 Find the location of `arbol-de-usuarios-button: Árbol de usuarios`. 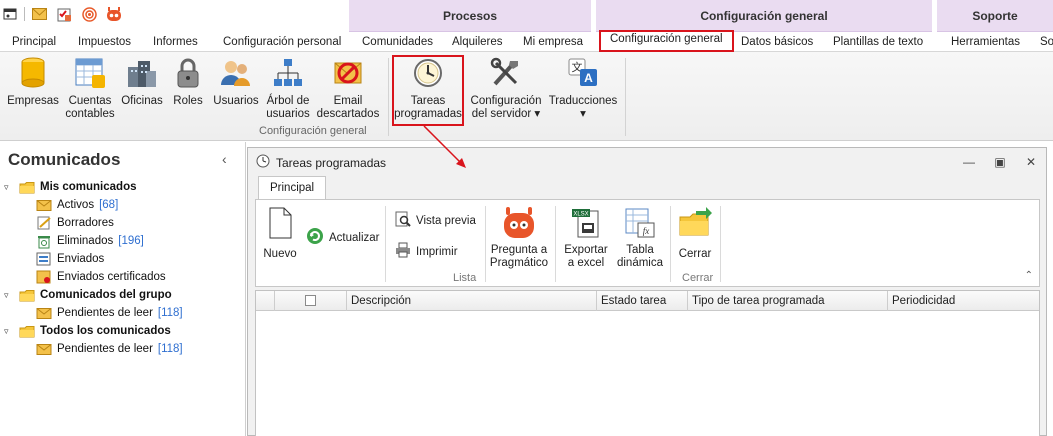

arbol-de-usuarios-button: Árbol de usuarios is located at coordinates (288, 88).